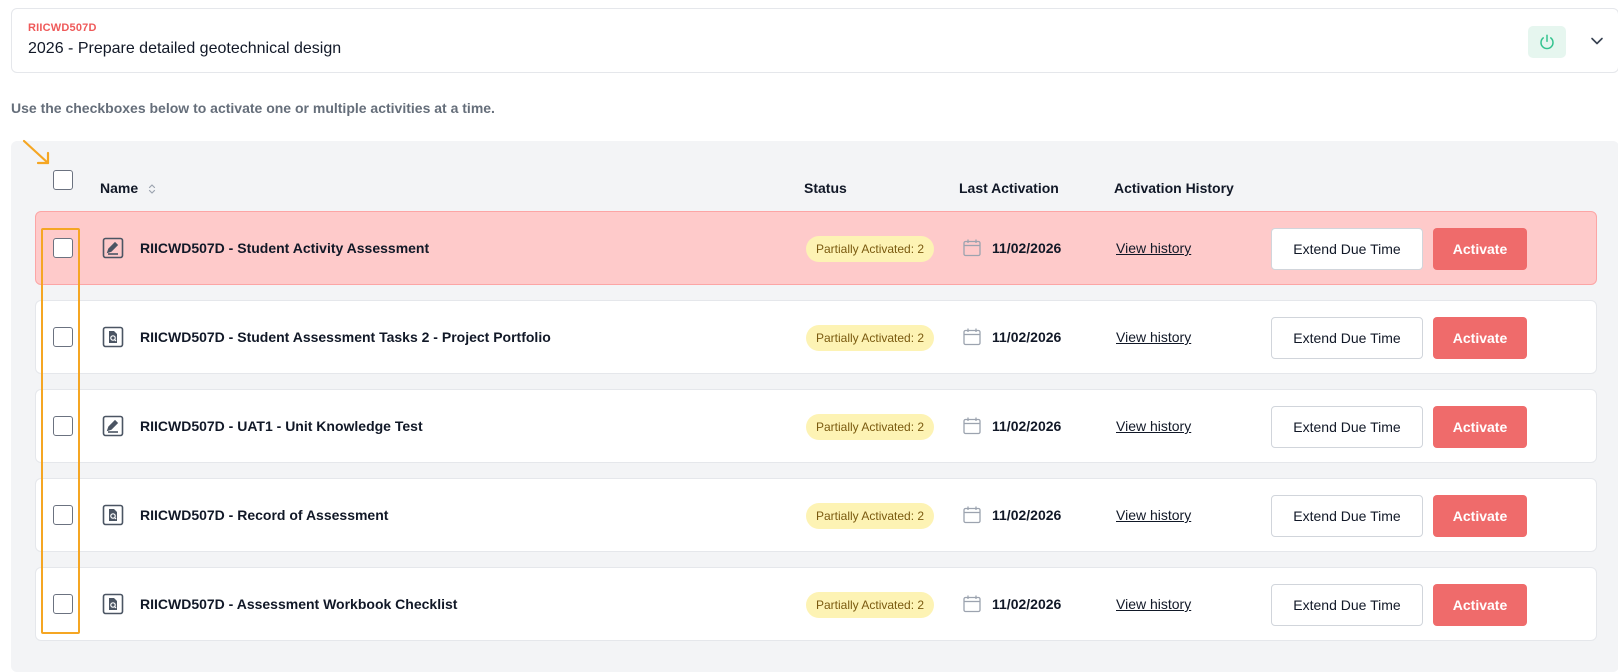 The height and width of the screenshot is (672, 1618). Describe the element at coordinates (63, 180) in the screenshot. I see `select-all-checkbox` at that location.